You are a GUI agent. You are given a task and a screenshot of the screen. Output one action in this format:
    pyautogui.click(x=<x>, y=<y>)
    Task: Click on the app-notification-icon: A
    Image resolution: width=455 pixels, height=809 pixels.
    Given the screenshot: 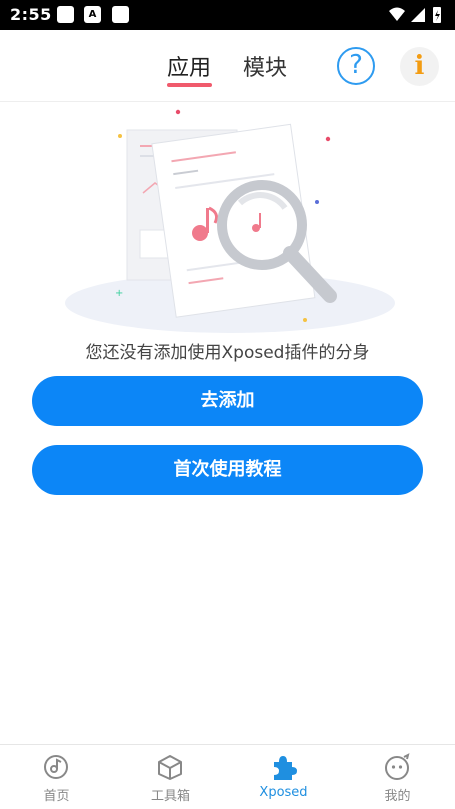 What is the action you would take?
    pyautogui.click(x=92, y=14)
    